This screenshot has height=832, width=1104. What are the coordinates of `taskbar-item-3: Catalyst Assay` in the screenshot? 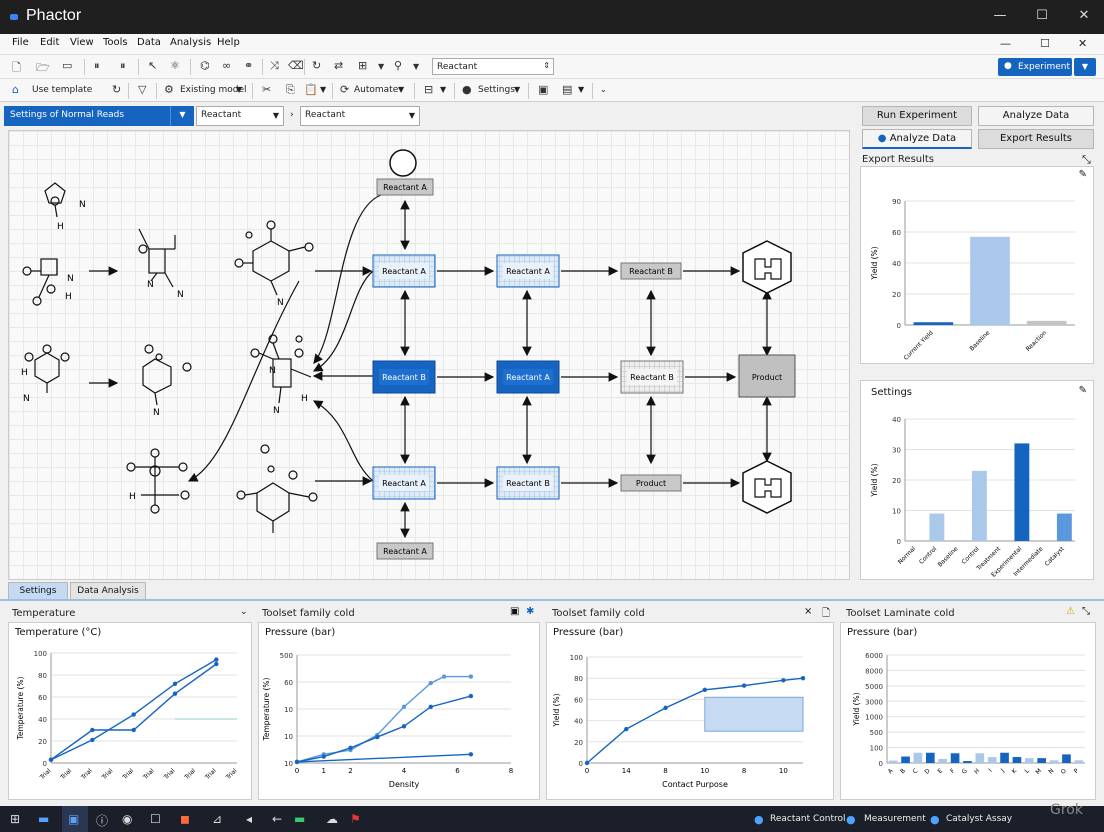 It's located at (979, 819).